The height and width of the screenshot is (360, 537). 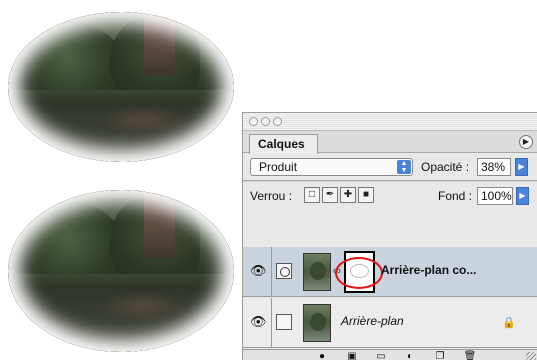 I want to click on lock-move-icon: ✚, so click(x=348, y=195).